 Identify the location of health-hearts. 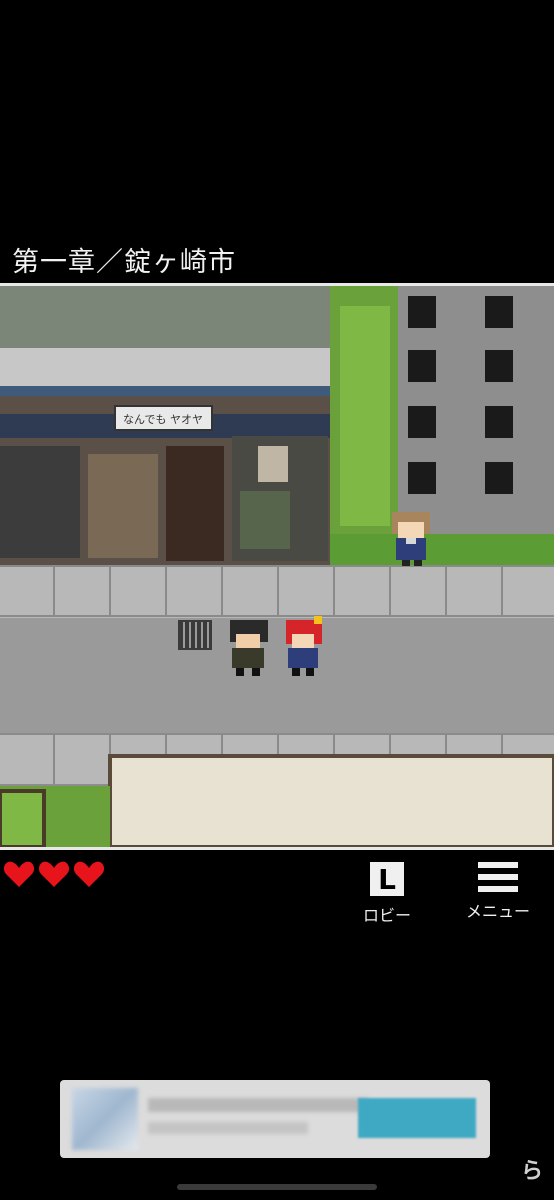
(54, 874).